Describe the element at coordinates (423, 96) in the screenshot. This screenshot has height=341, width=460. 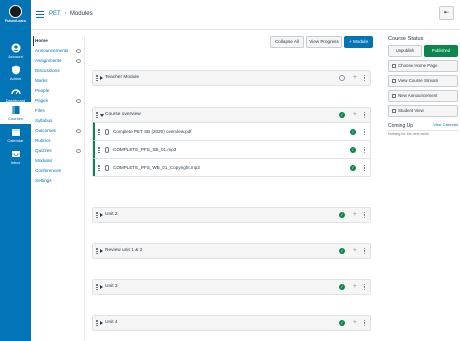
I see `new-announcement-button: New Announcement` at that location.